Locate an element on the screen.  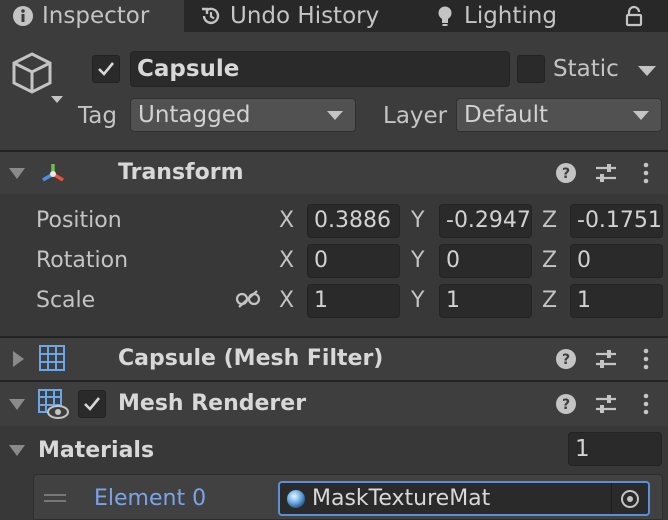
tag-dropdown: Untagged is located at coordinates (243, 115).